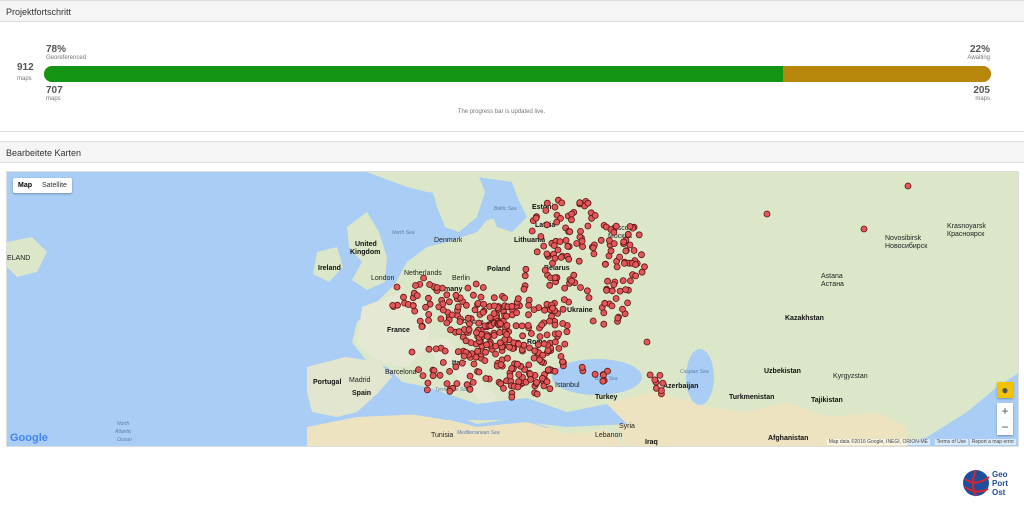 This screenshot has width=1024, height=512. Describe the element at coordinates (951, 442) in the screenshot. I see `terms-link: Terms of Use` at that location.